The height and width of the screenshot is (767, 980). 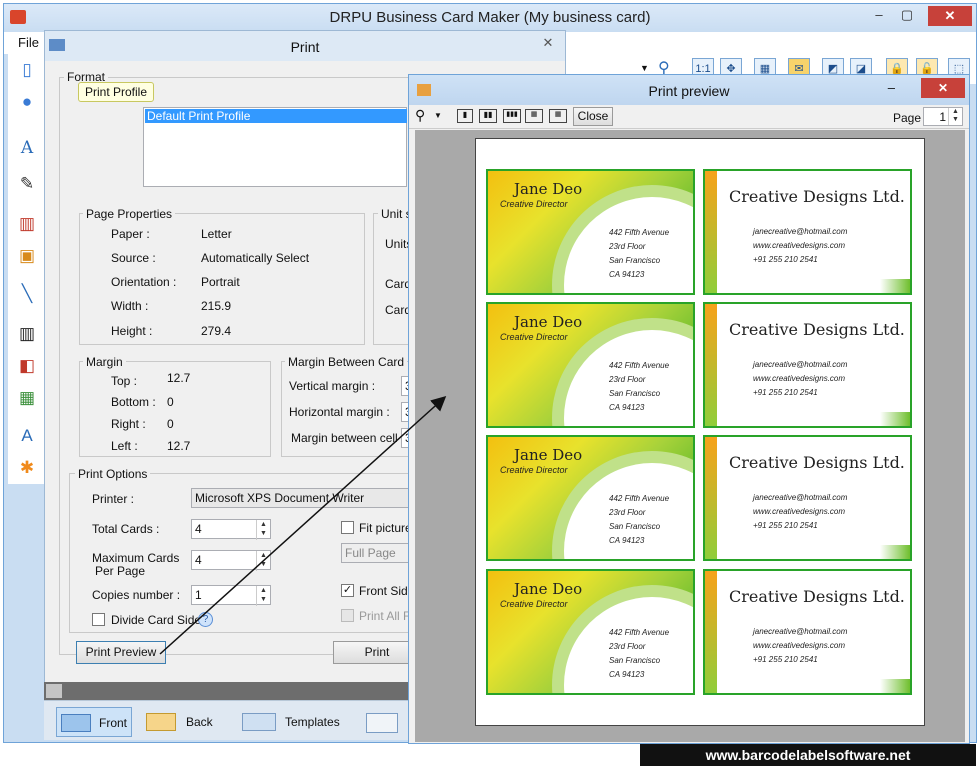 I want to click on total-cards-spinner: ▲ ▼, so click(x=263, y=530).